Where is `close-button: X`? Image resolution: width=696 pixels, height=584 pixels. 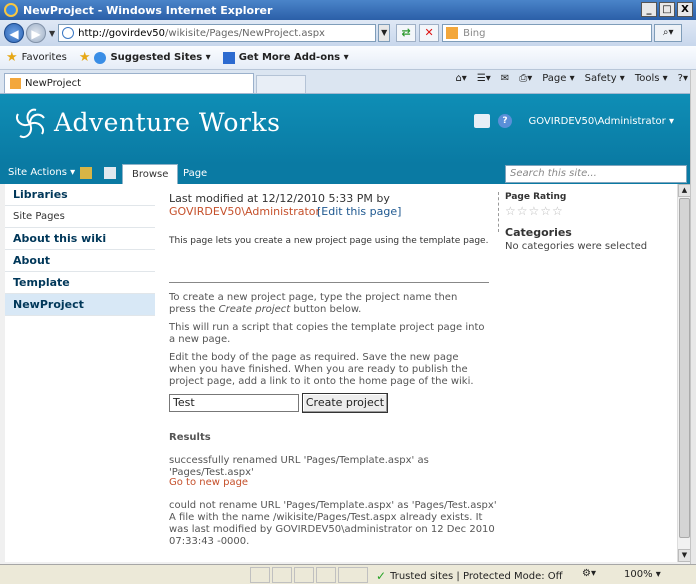 close-button: X is located at coordinates (685, 9).